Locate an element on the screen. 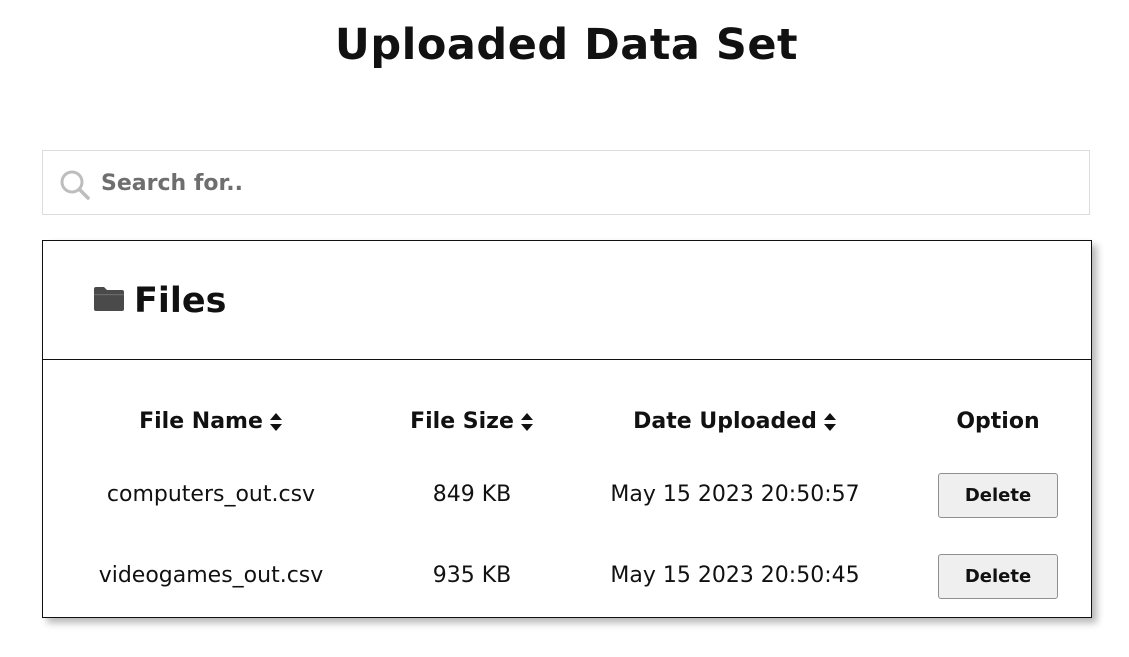  column-header-label: Option is located at coordinates (998, 421).